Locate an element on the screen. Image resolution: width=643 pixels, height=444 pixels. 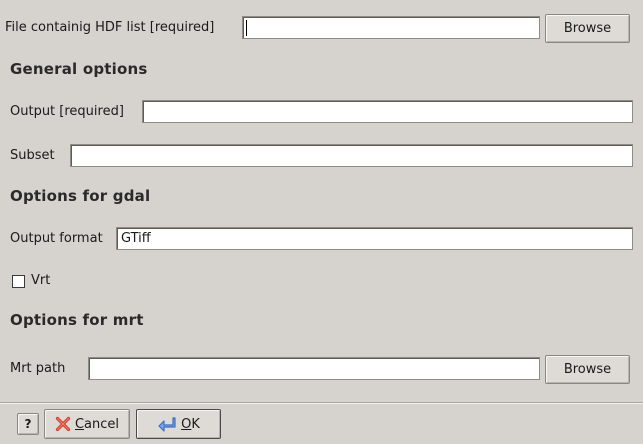
output-format-value: GTiff is located at coordinates (136, 238).